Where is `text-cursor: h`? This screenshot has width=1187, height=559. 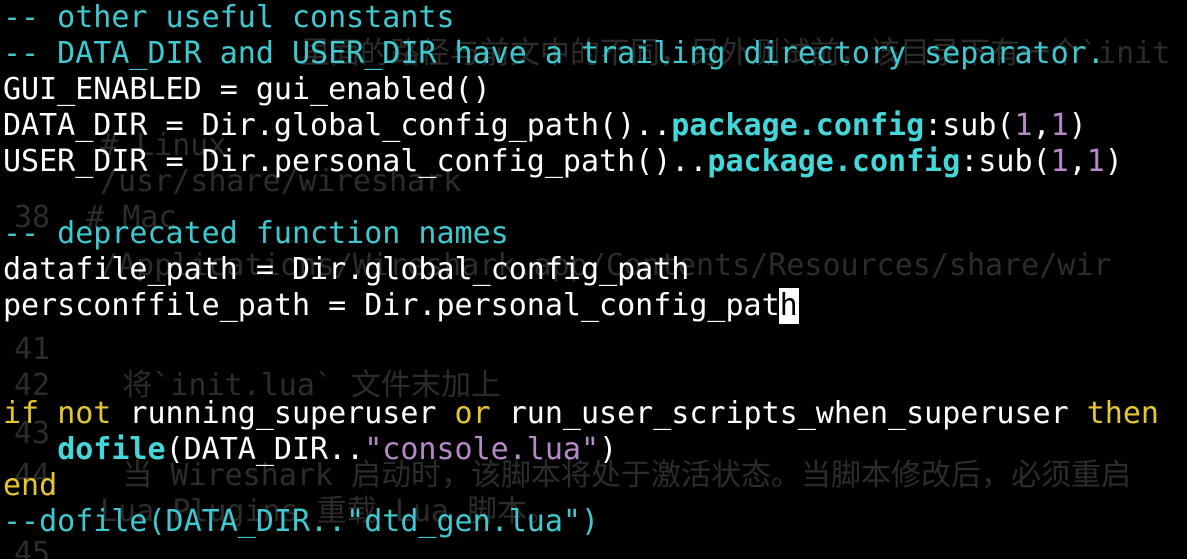 text-cursor: h is located at coordinates (788, 306).